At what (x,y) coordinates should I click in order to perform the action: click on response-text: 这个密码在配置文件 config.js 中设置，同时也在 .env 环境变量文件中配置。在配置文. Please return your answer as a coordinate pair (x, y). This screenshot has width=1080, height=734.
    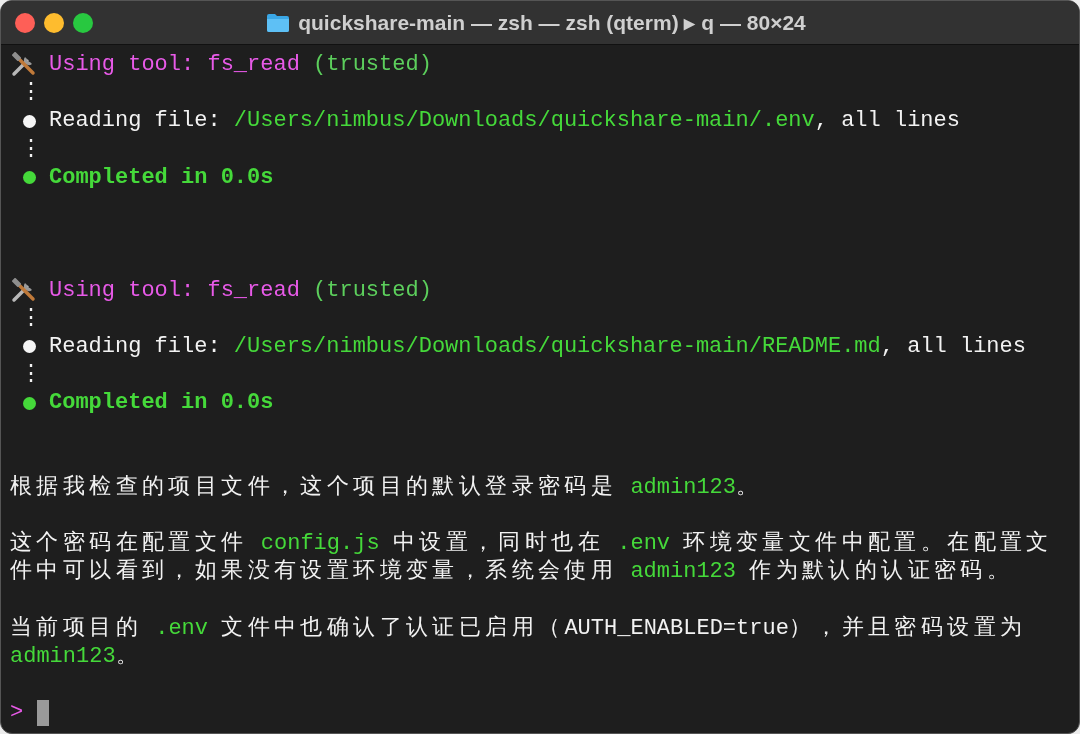
    Looking at the image, I should click on (531, 544).